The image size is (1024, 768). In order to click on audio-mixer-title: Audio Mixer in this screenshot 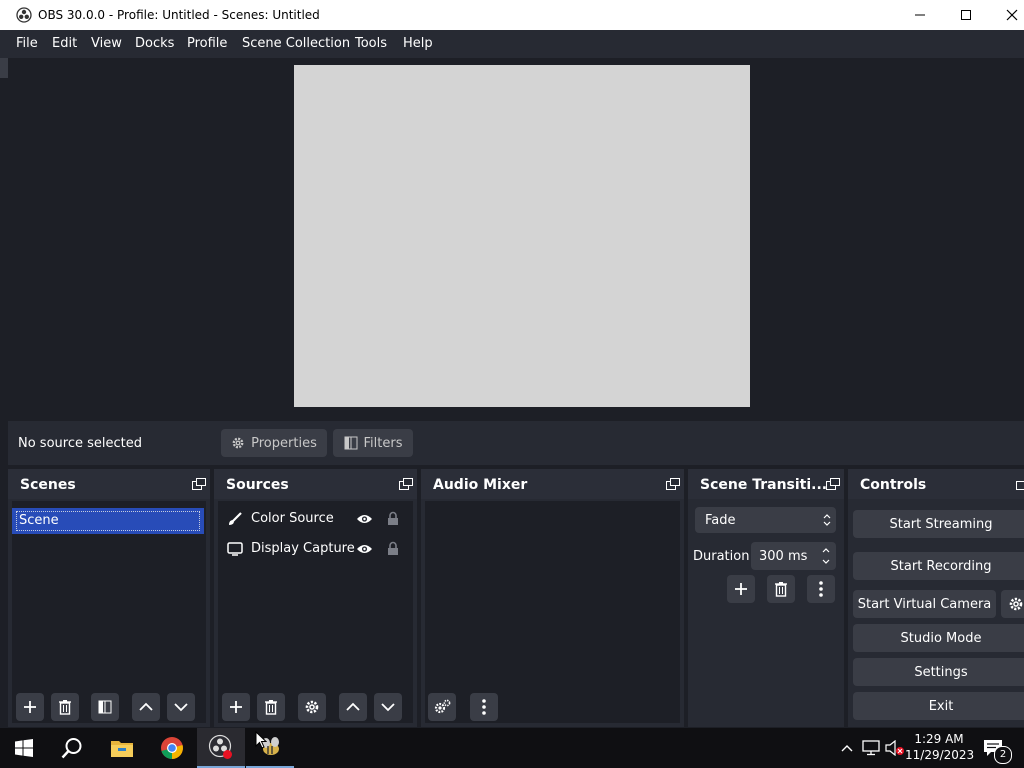, I will do `click(480, 485)`.